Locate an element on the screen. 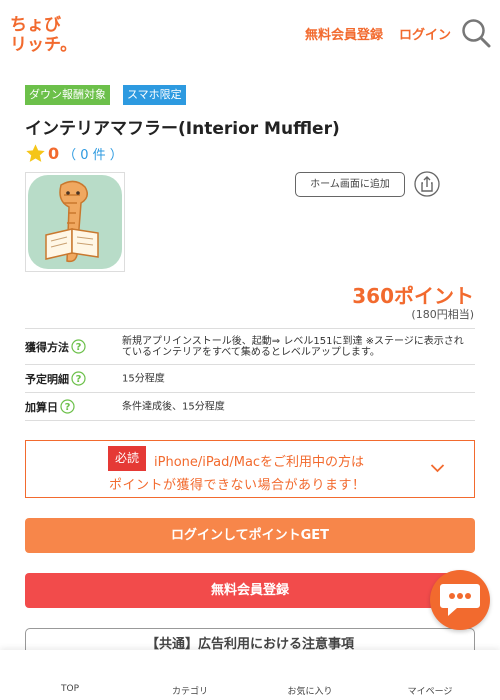 This screenshot has width=500, height=700. rating: 0 （ 0 件 ） is located at coordinates (74, 153).